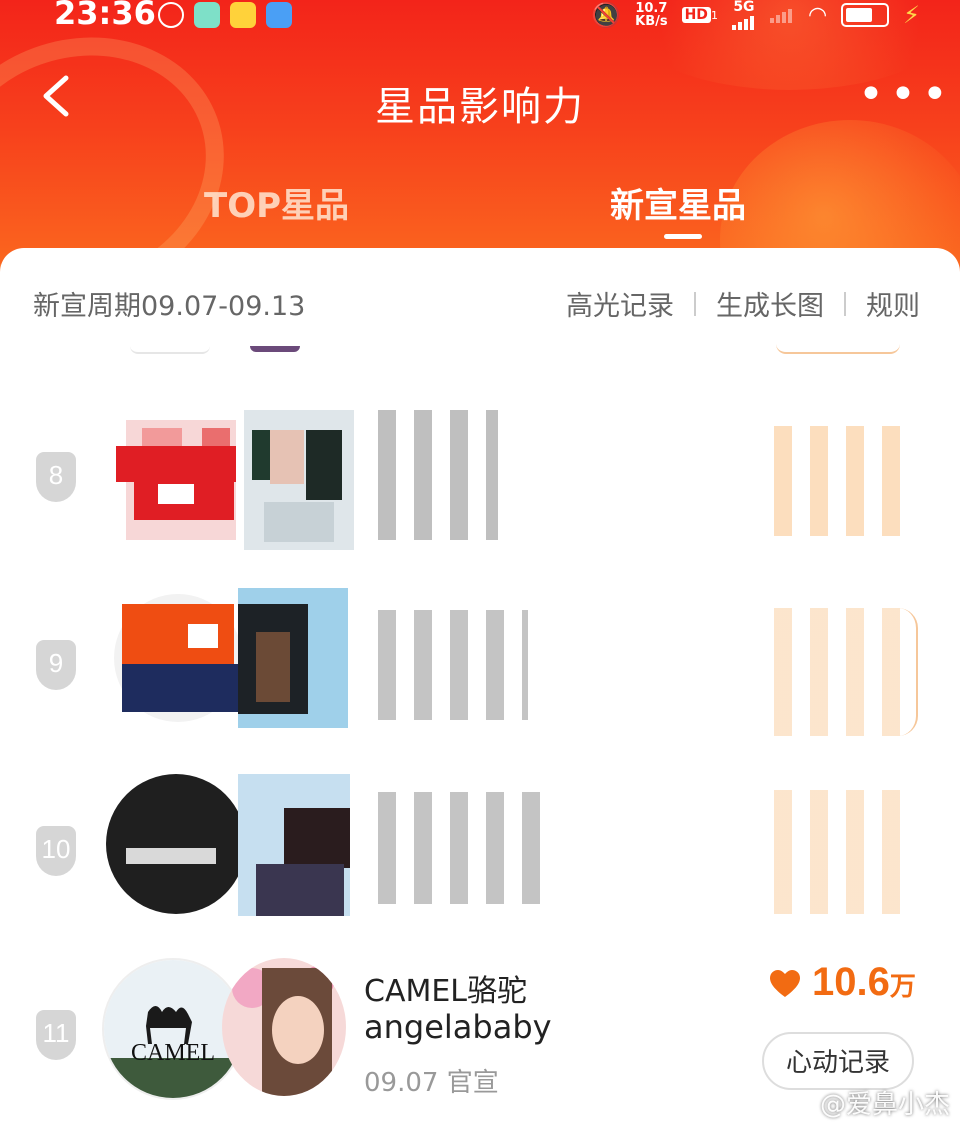  Describe the element at coordinates (431, 1083) in the screenshot. I see `announce-date: 09.07 官宣` at that location.